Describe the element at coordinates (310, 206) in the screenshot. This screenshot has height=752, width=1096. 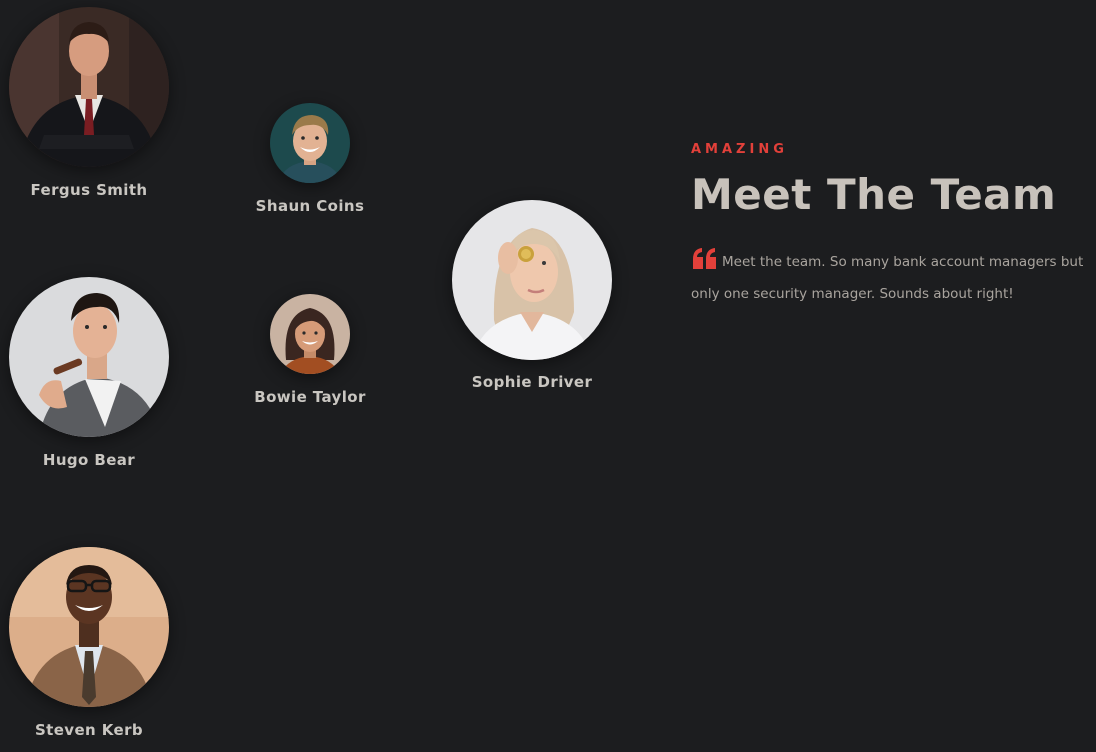
I see `member-name: Shaun Coins` at that location.